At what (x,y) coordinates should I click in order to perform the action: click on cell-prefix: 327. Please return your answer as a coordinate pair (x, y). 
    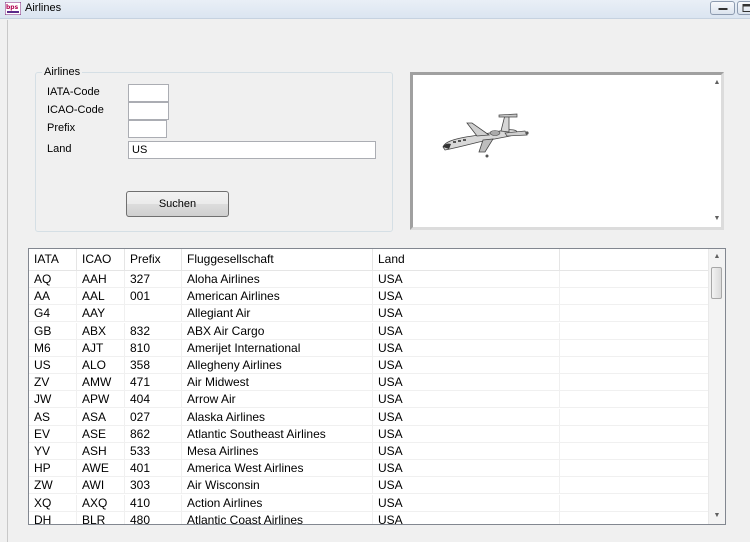
    Looking at the image, I should click on (153, 279).